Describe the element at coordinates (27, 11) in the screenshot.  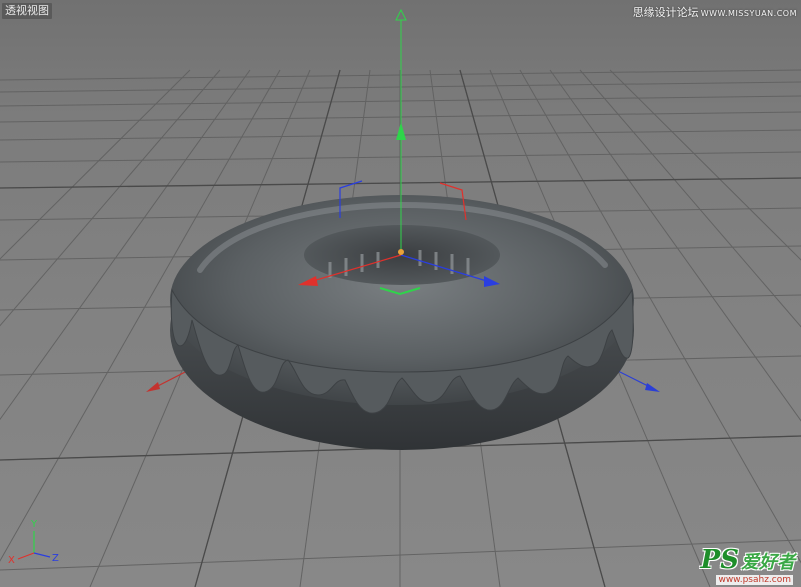
I see `view-title: 透视视图` at that location.